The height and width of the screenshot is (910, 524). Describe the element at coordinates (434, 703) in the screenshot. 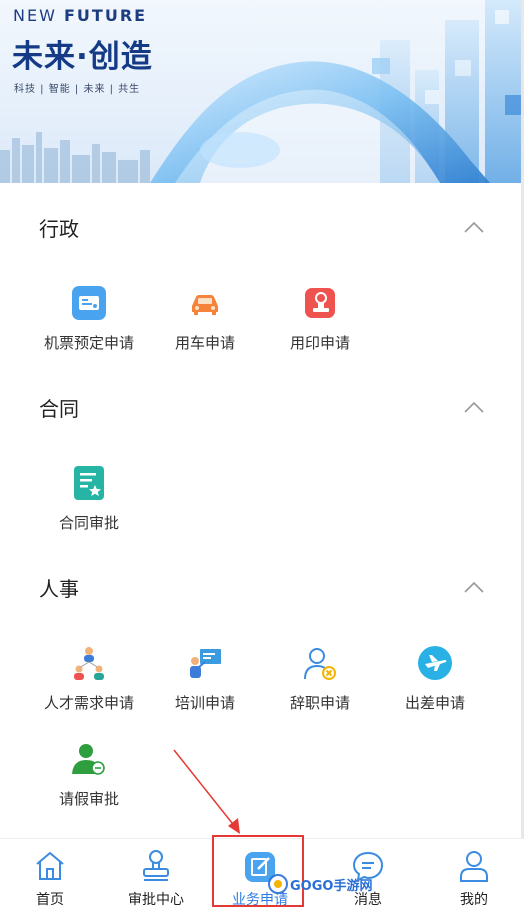

I see `grid-item-label: 出差申请` at that location.